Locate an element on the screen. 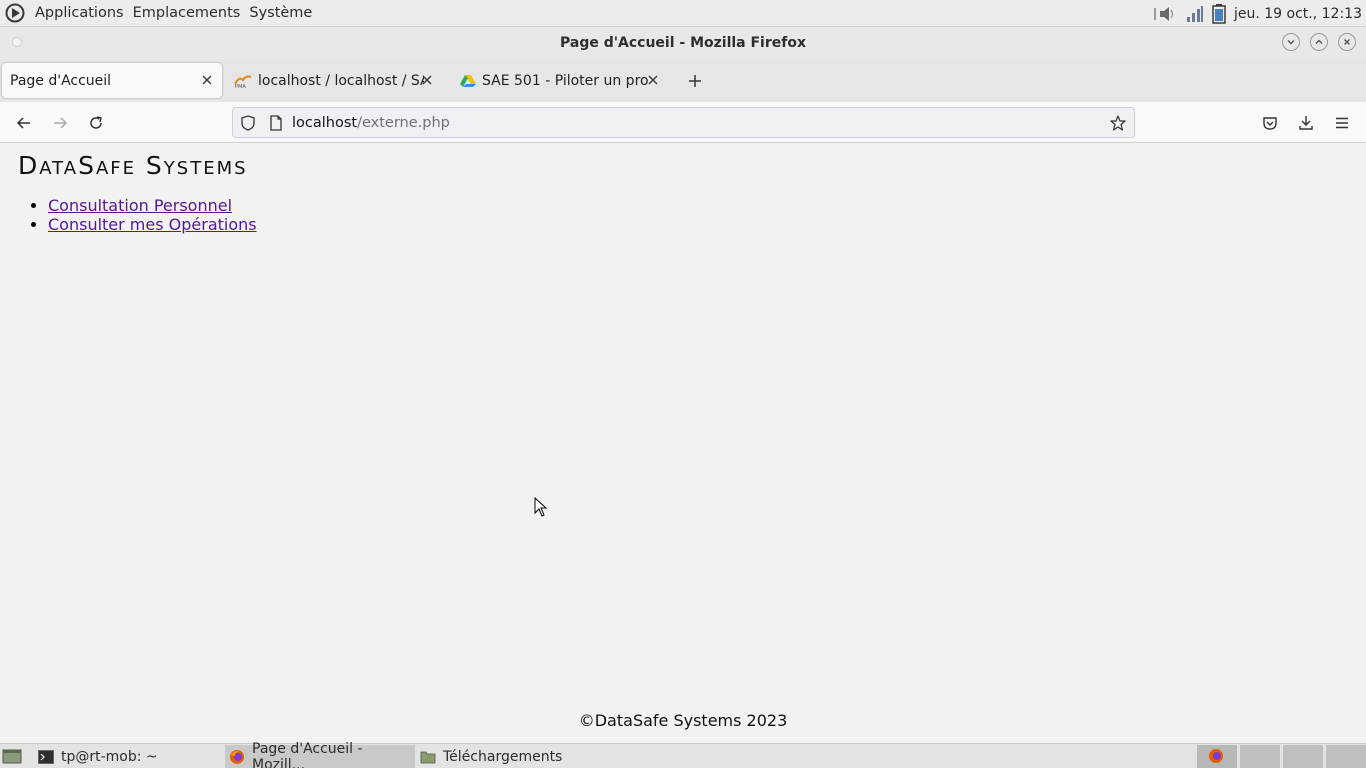 The width and height of the screenshot is (1366, 768). network-signal-icon is located at coordinates (1195, 14).